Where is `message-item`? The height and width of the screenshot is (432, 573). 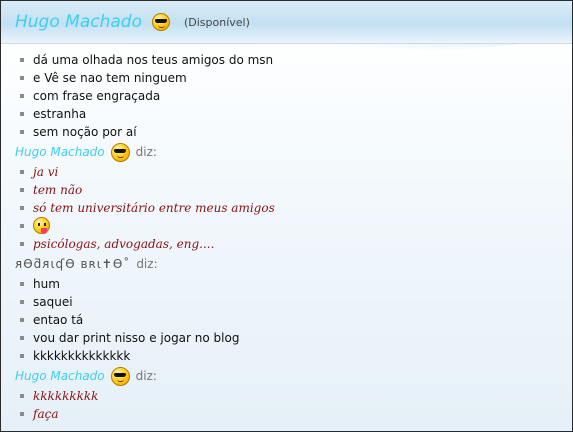 message-item is located at coordinates (293, 226).